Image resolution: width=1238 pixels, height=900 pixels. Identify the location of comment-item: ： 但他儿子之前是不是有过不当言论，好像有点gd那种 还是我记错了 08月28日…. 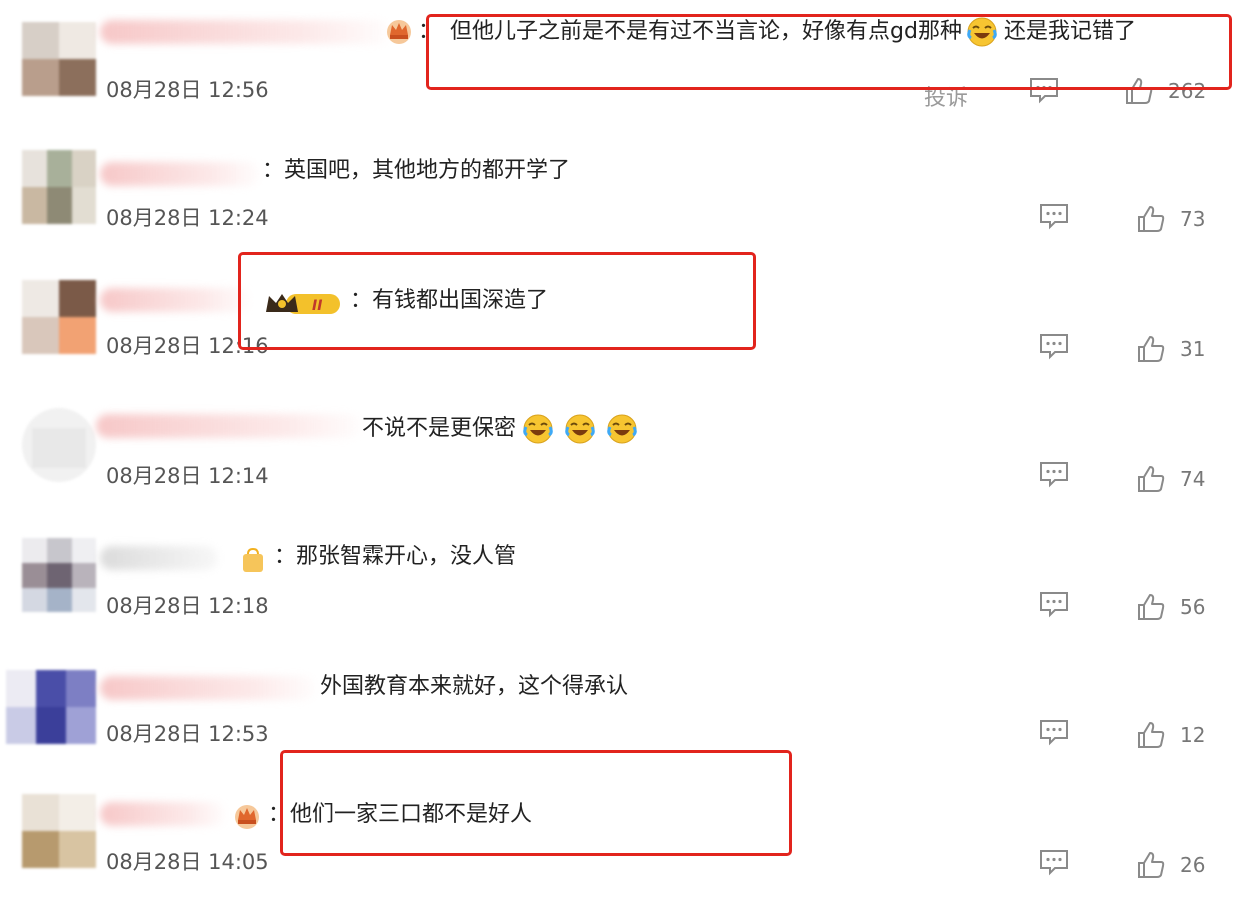
(619, 64).